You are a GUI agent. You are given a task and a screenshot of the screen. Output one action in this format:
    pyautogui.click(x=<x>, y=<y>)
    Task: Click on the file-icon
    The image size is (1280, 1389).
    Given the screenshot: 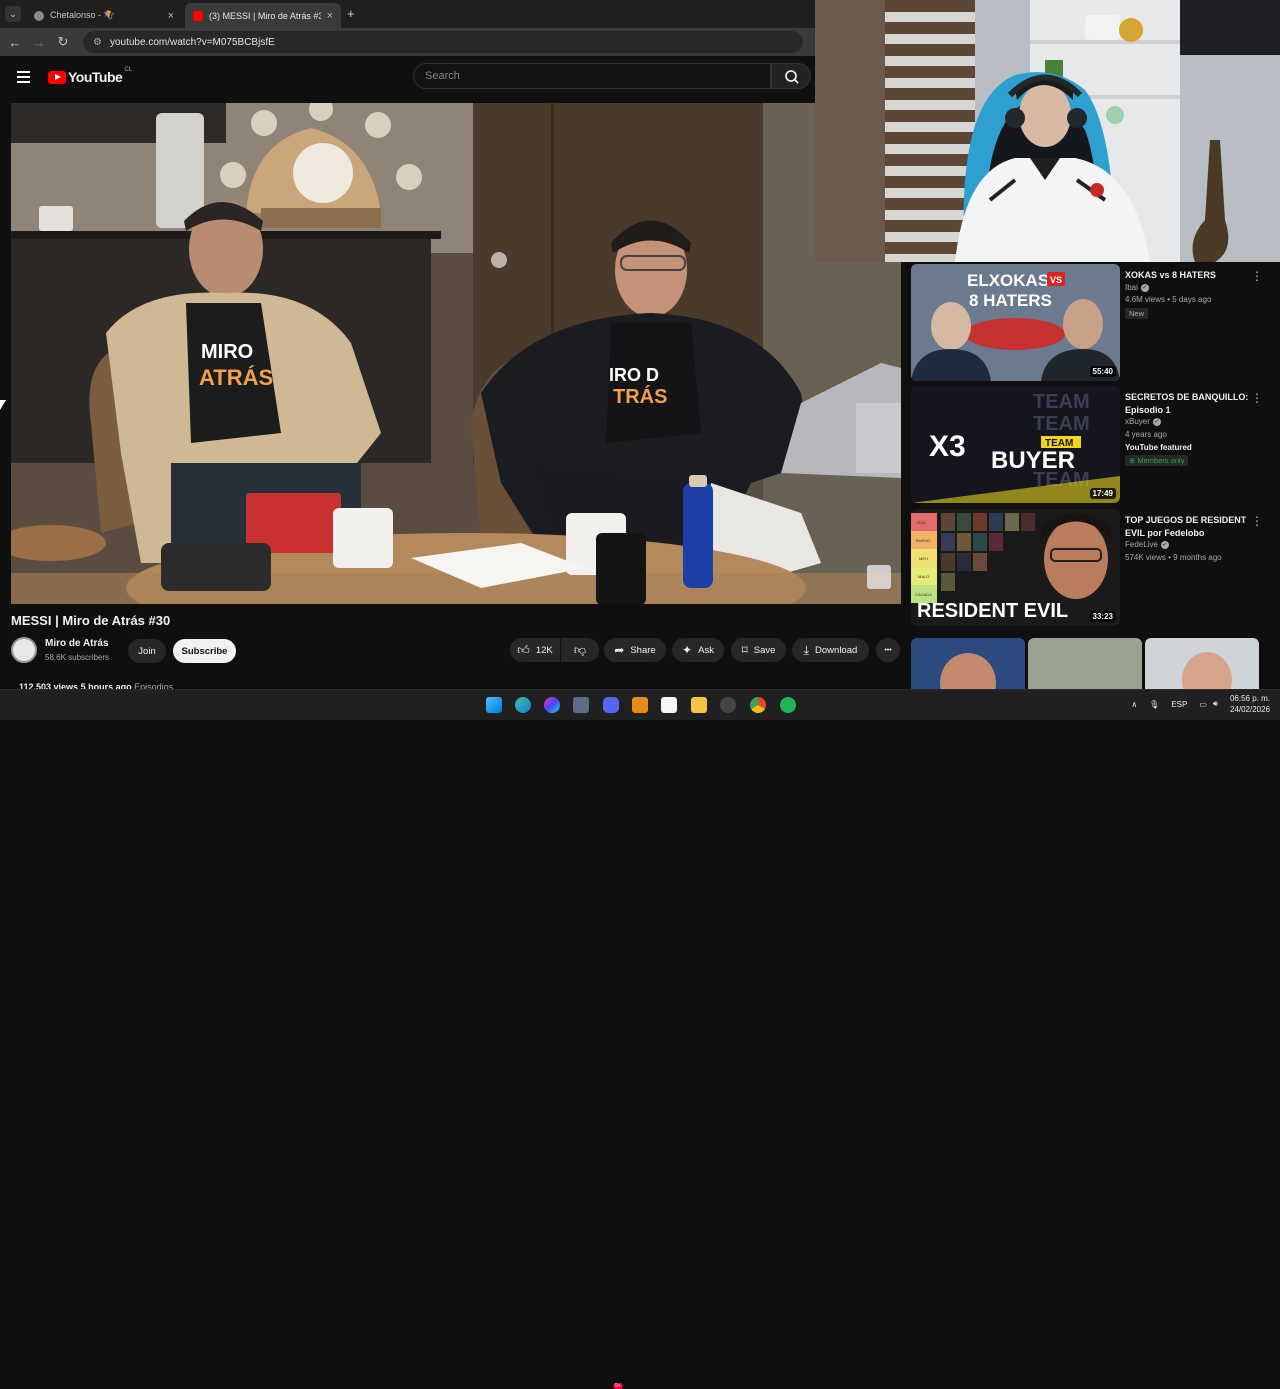 What is the action you would take?
    pyautogui.click(x=669, y=705)
    